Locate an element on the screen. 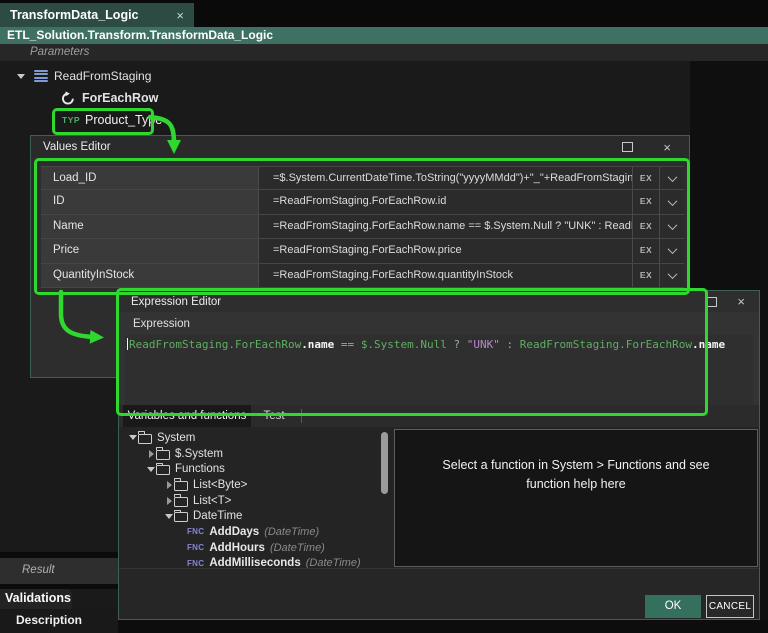 This screenshot has height=633, width=768. code-token-ident: $.System.Null is located at coordinates (403, 344).